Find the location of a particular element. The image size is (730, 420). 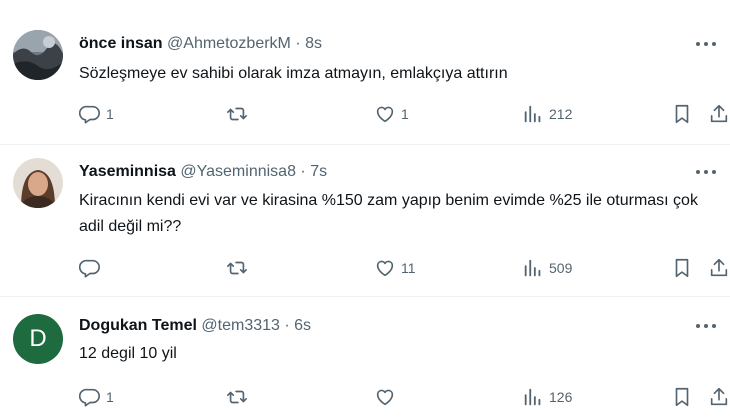

views-button: 509 is located at coordinates (547, 268).